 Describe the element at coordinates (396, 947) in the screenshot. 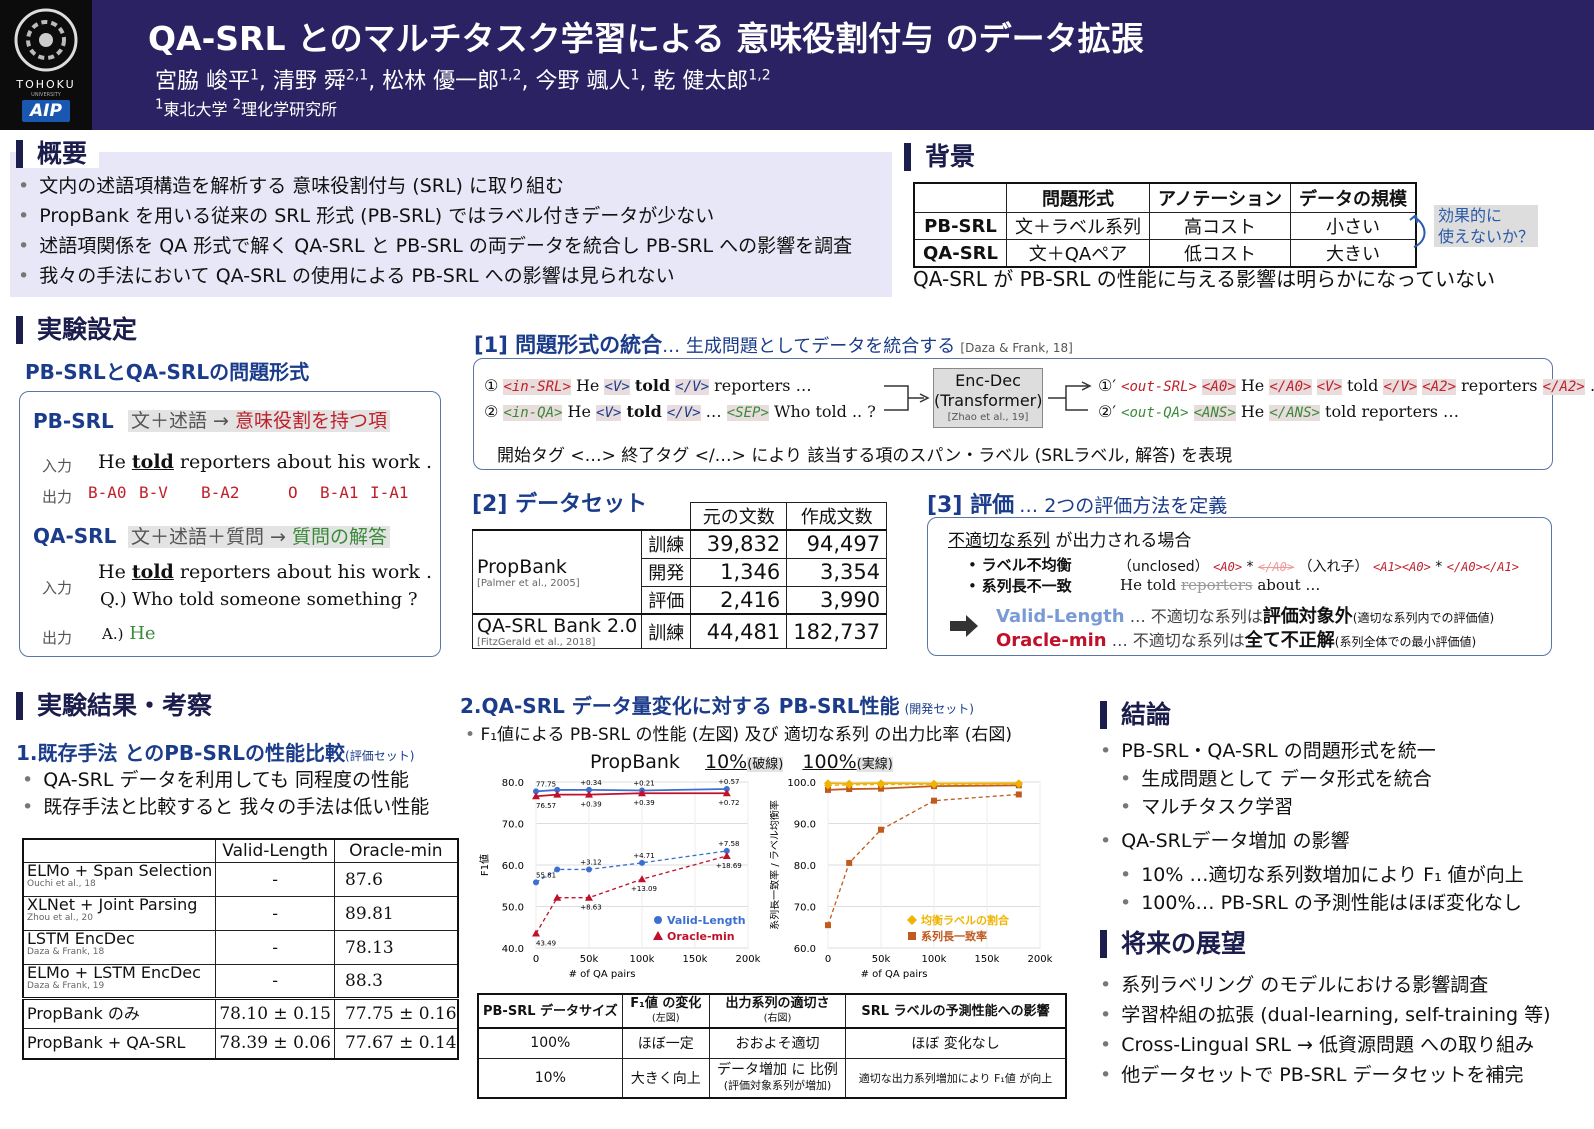

I see `results-oracle-min: 78.13` at that location.